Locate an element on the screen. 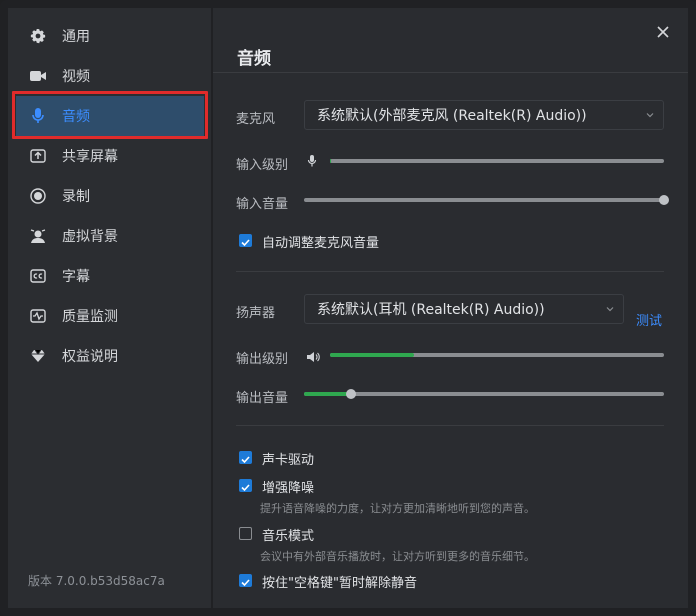  sound-card-label: 声卡驱动 is located at coordinates (288, 458).